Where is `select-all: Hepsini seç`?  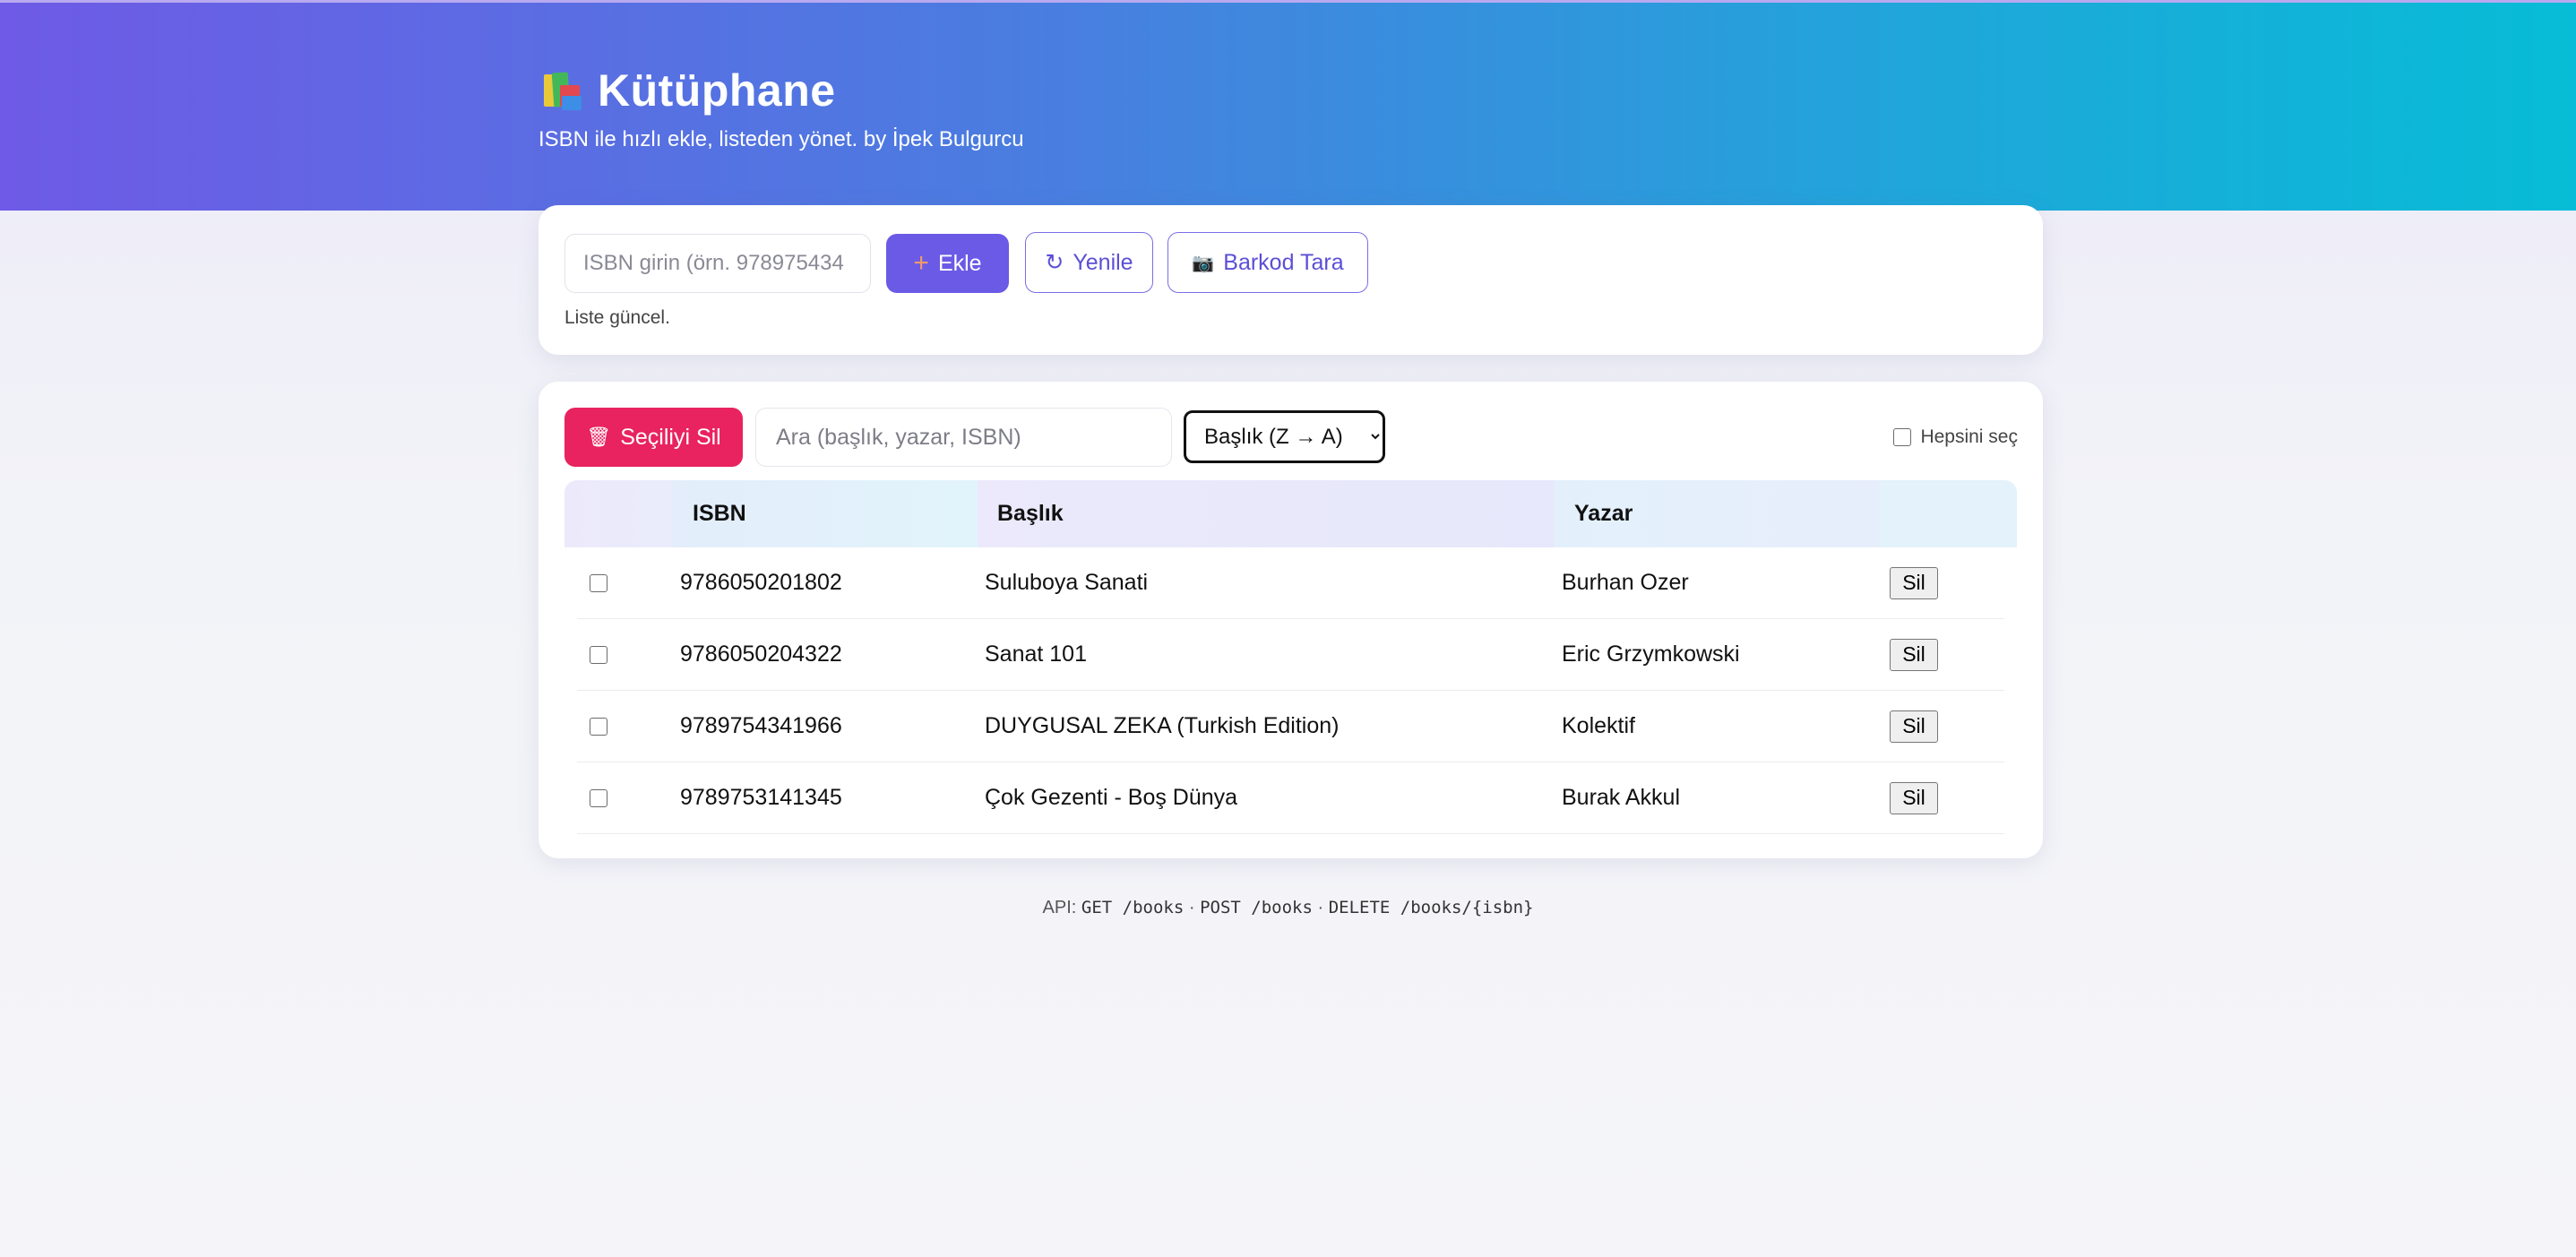
select-all: Hepsini seç is located at coordinates (1955, 437).